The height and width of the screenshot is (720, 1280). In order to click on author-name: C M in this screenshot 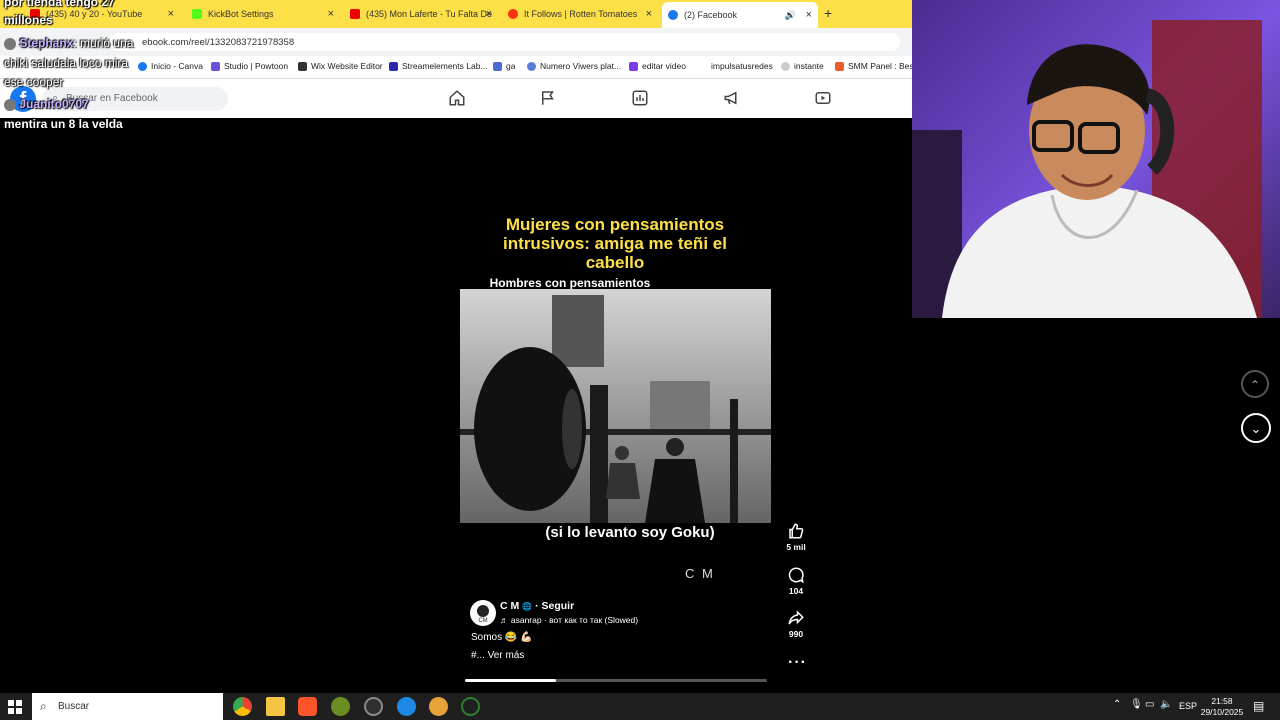, I will do `click(509, 606)`.